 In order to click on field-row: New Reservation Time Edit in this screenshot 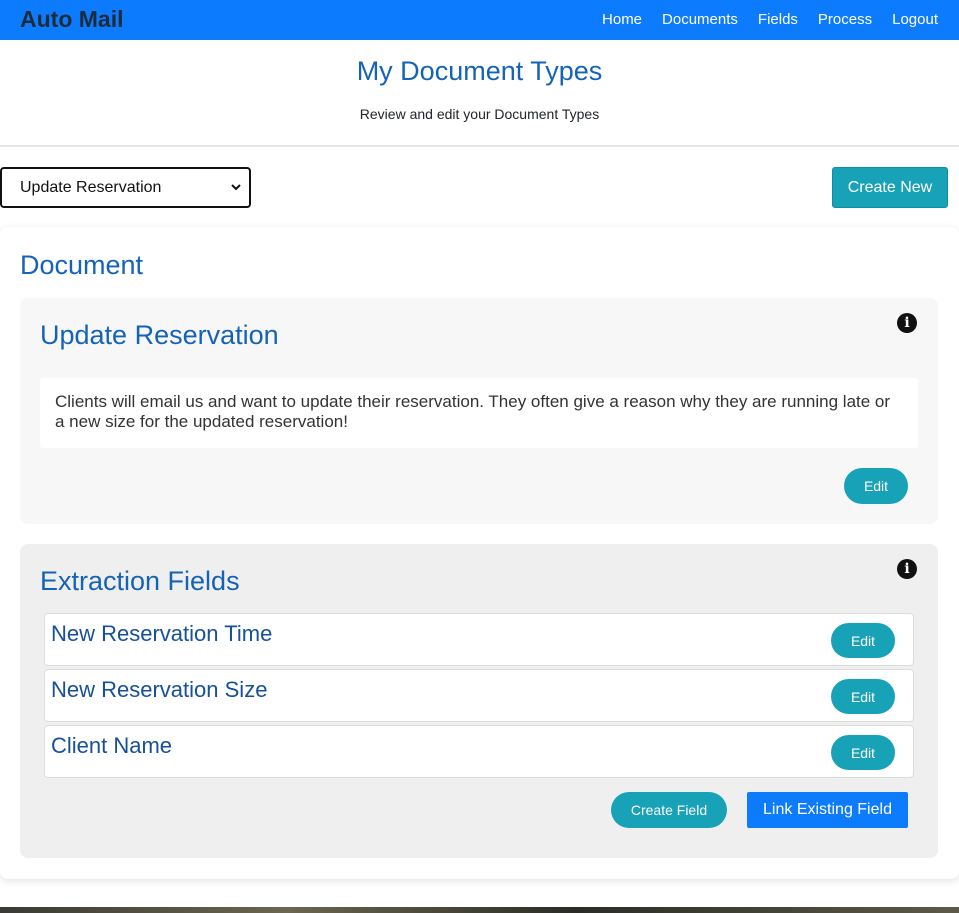, I will do `click(479, 639)`.